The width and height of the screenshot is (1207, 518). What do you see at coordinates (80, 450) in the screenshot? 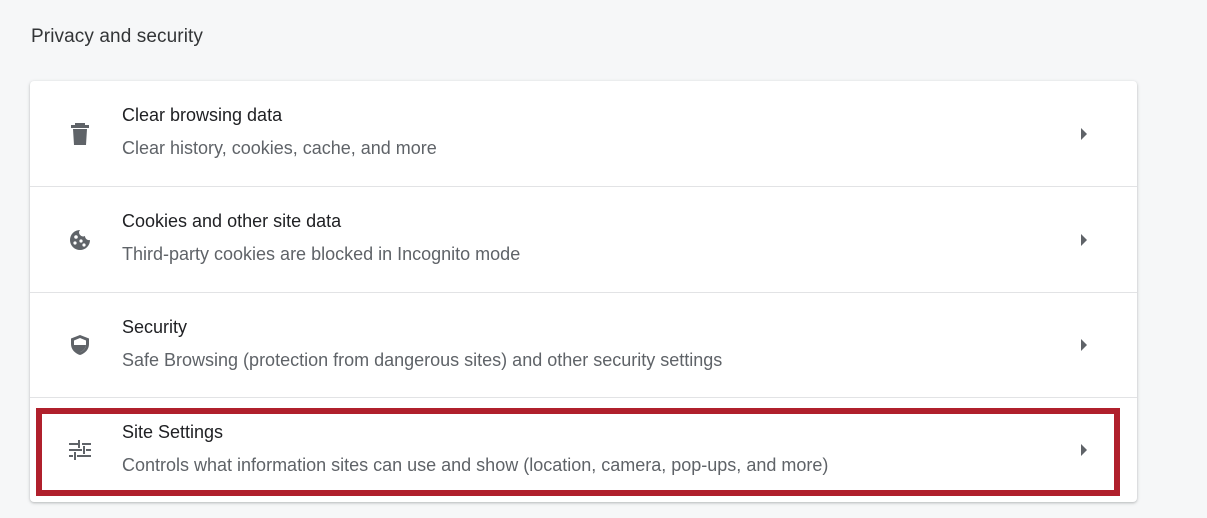
I see `tune-sliders-icon` at bounding box center [80, 450].